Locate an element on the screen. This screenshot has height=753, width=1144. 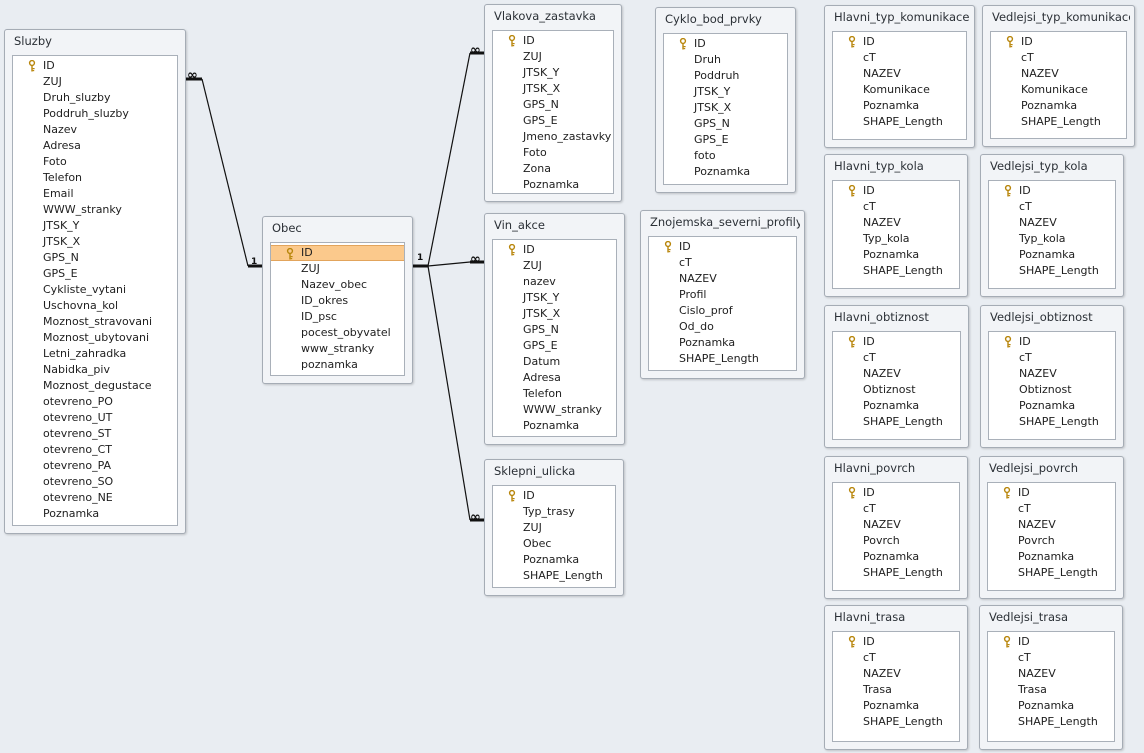
field-row: Typ_trasy is located at coordinates (554, 512).